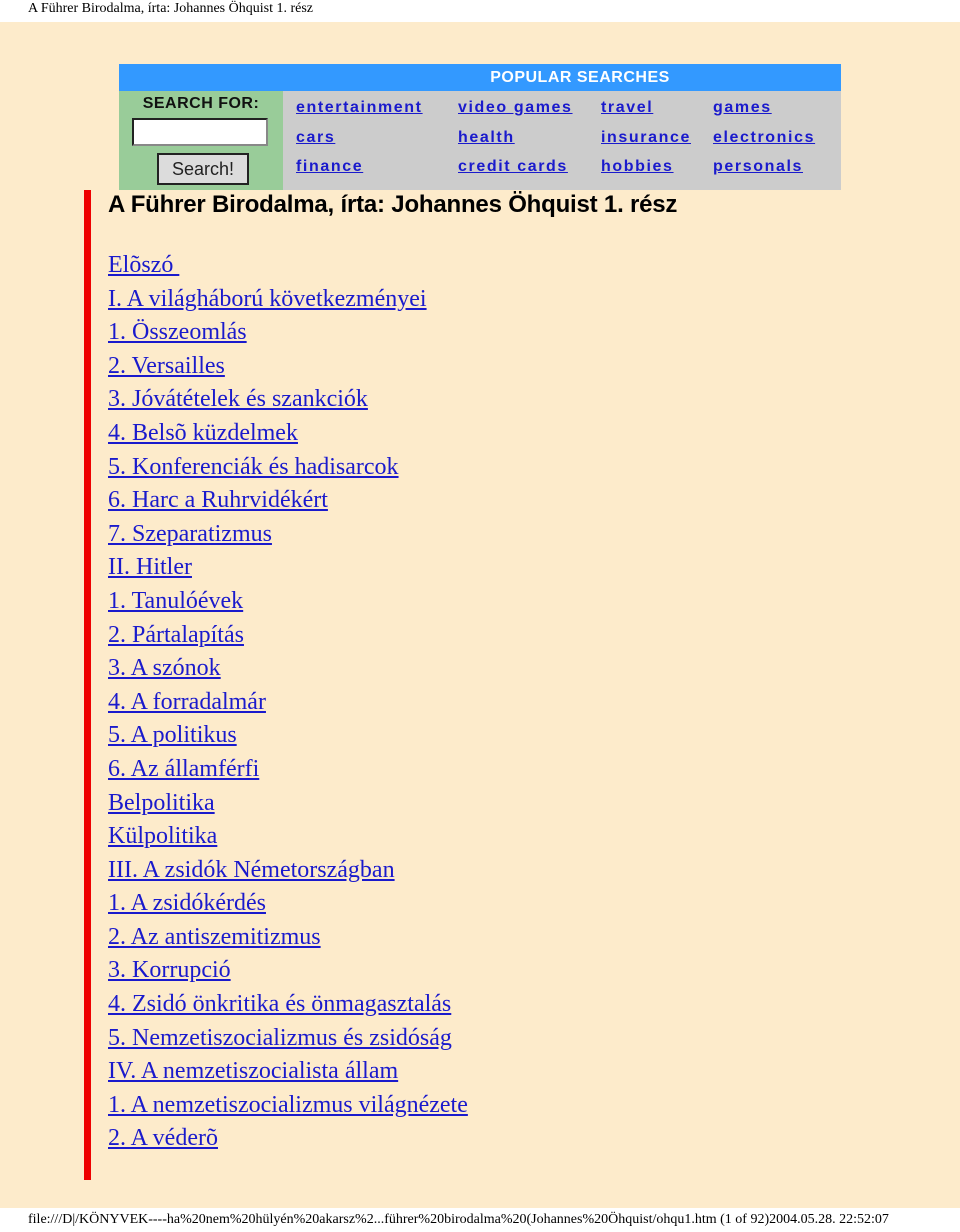  I want to click on toc-link: 3. Korrupció, so click(169, 970).